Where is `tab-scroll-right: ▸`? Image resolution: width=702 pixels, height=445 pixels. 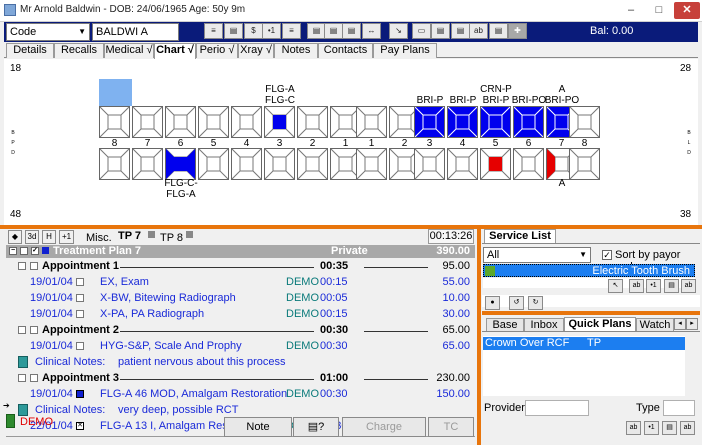 tab-scroll-right: ▸ is located at coordinates (692, 324).